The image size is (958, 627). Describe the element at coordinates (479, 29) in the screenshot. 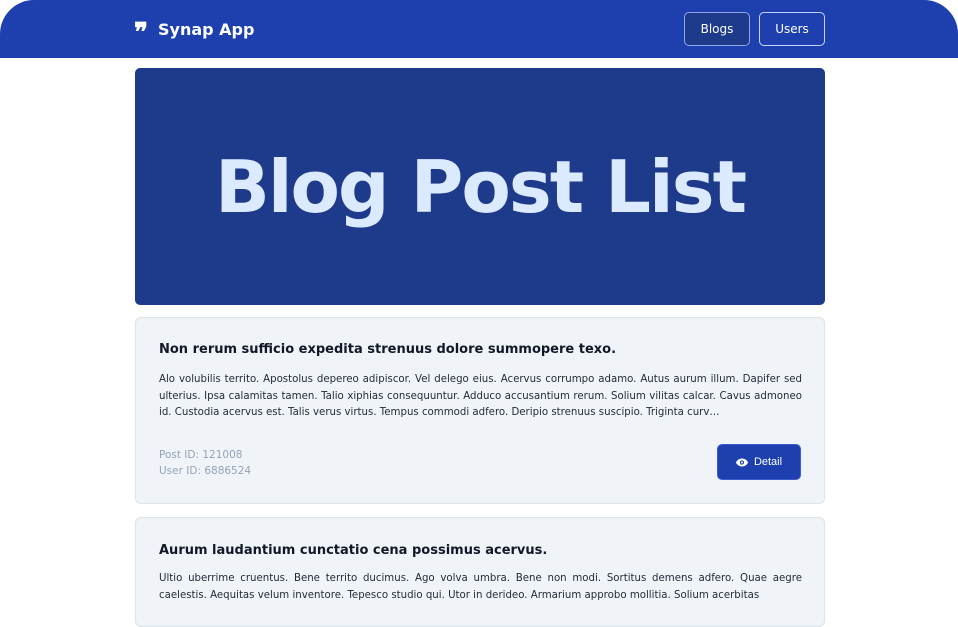

I see `navbar: ❞ Synap App Blogs Users` at that location.